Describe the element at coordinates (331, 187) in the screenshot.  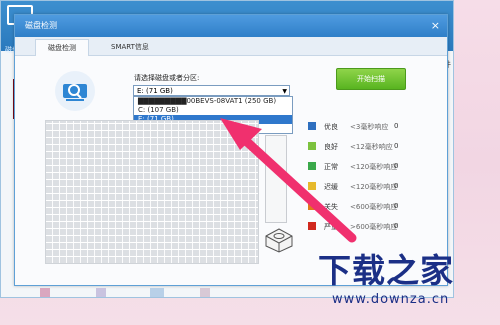
I see `legend-name: 迟缓` at that location.